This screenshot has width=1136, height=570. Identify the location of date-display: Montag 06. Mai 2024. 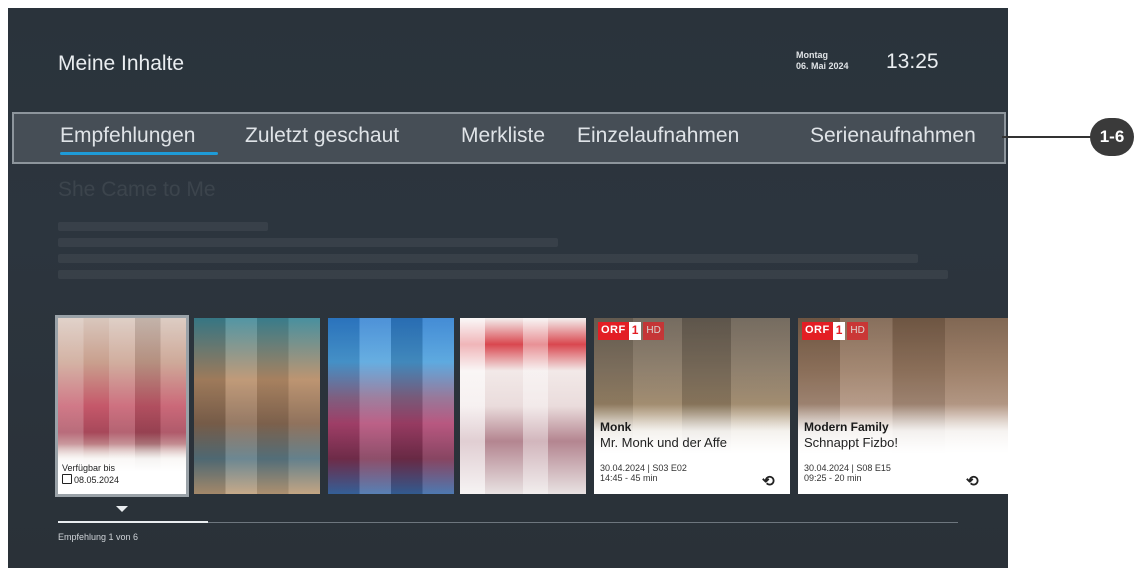
(822, 61).